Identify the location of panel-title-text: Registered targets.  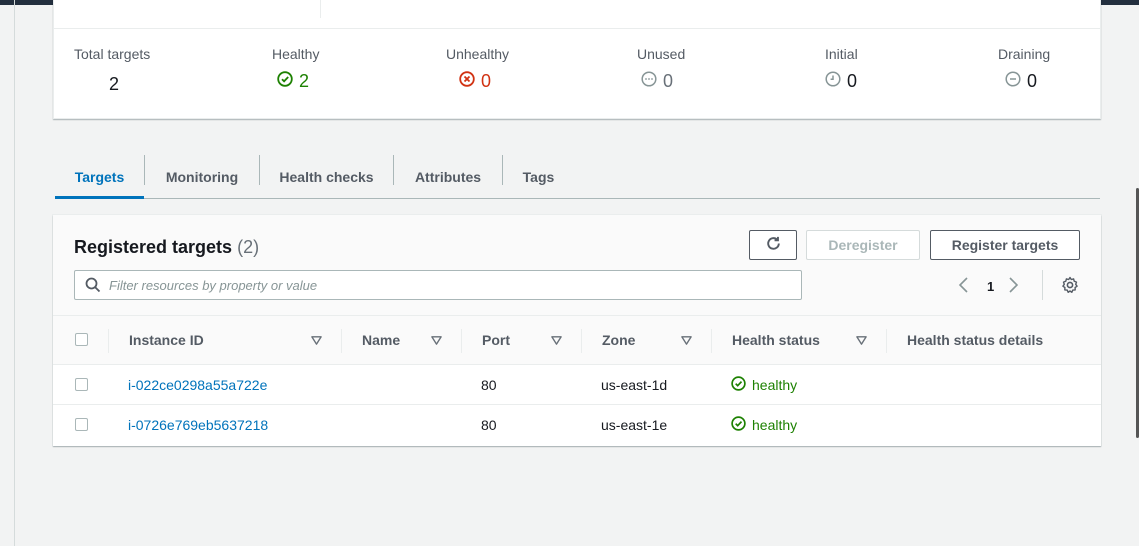
(153, 247).